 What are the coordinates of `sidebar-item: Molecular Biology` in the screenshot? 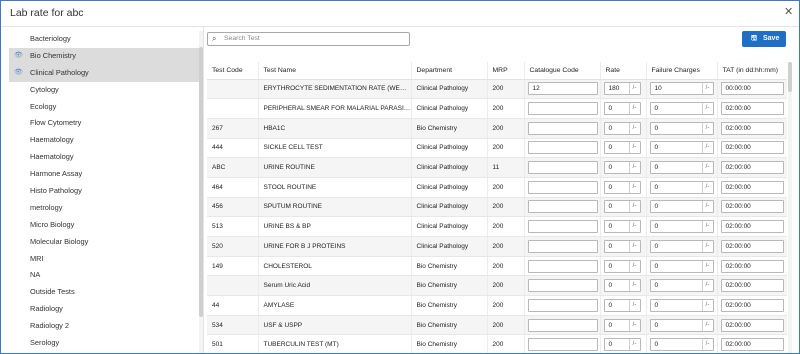 It's located at (106, 242).